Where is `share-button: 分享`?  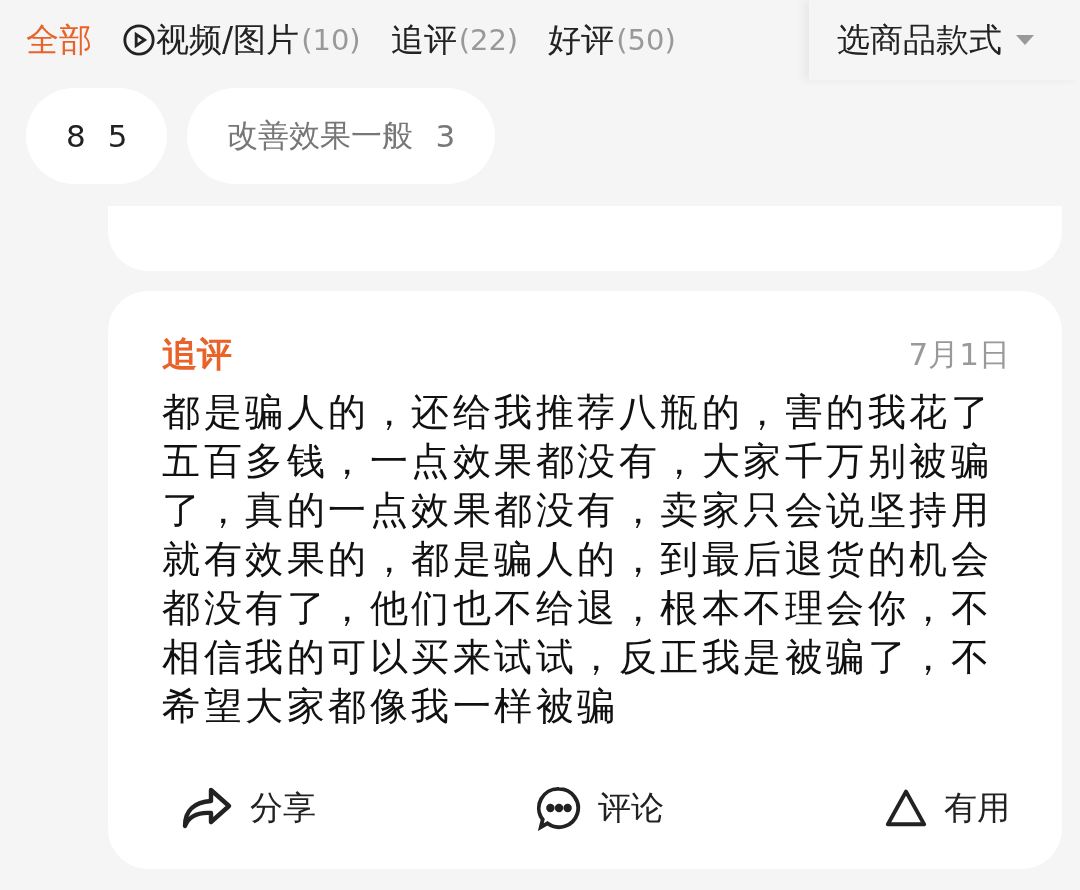 share-button: 分享 is located at coordinates (248, 808).